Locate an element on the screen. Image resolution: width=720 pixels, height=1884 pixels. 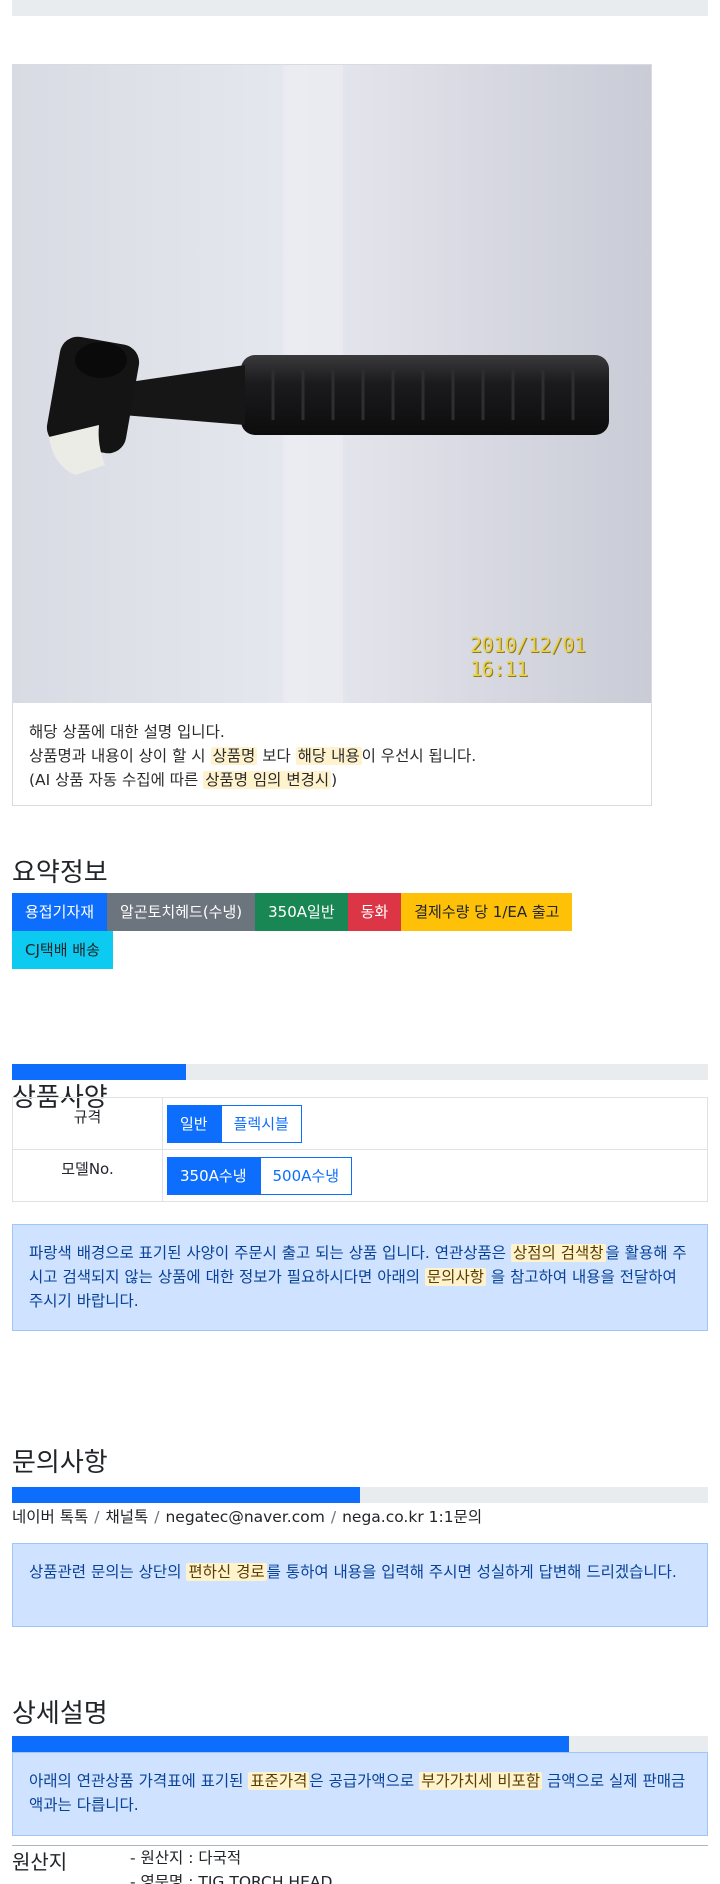
model-options: 350A수냉 500A수냉 is located at coordinates (259, 1175).